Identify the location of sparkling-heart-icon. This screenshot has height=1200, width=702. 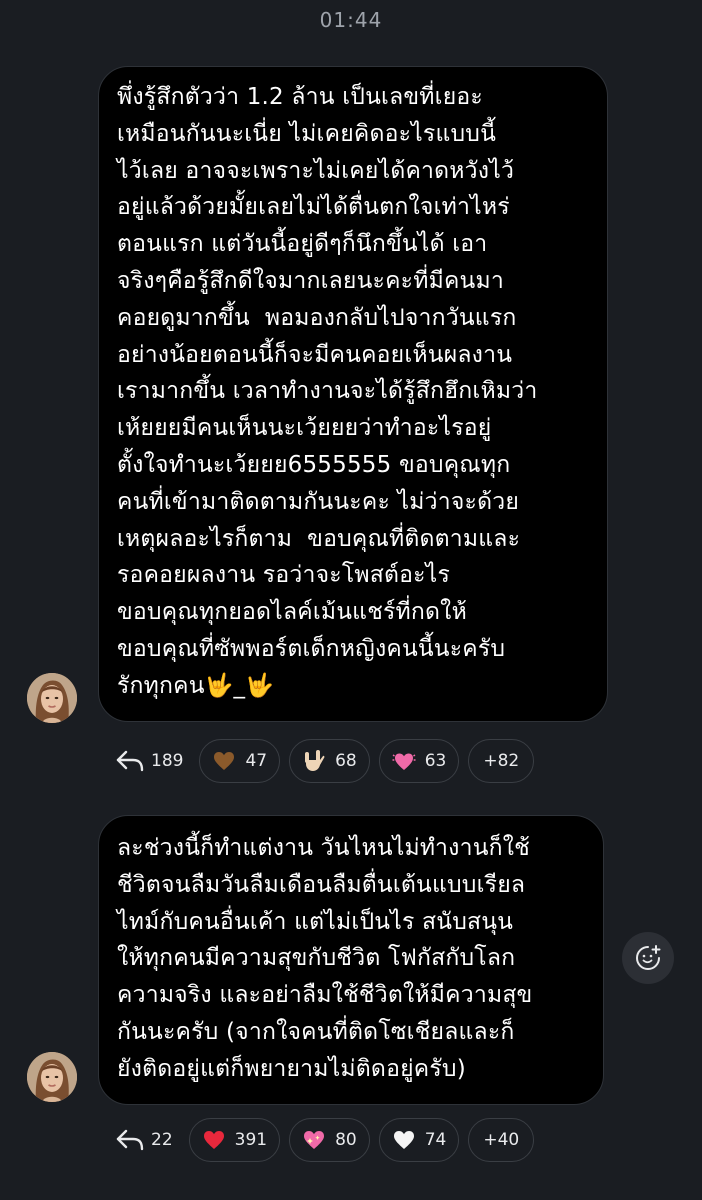
(314, 1140).